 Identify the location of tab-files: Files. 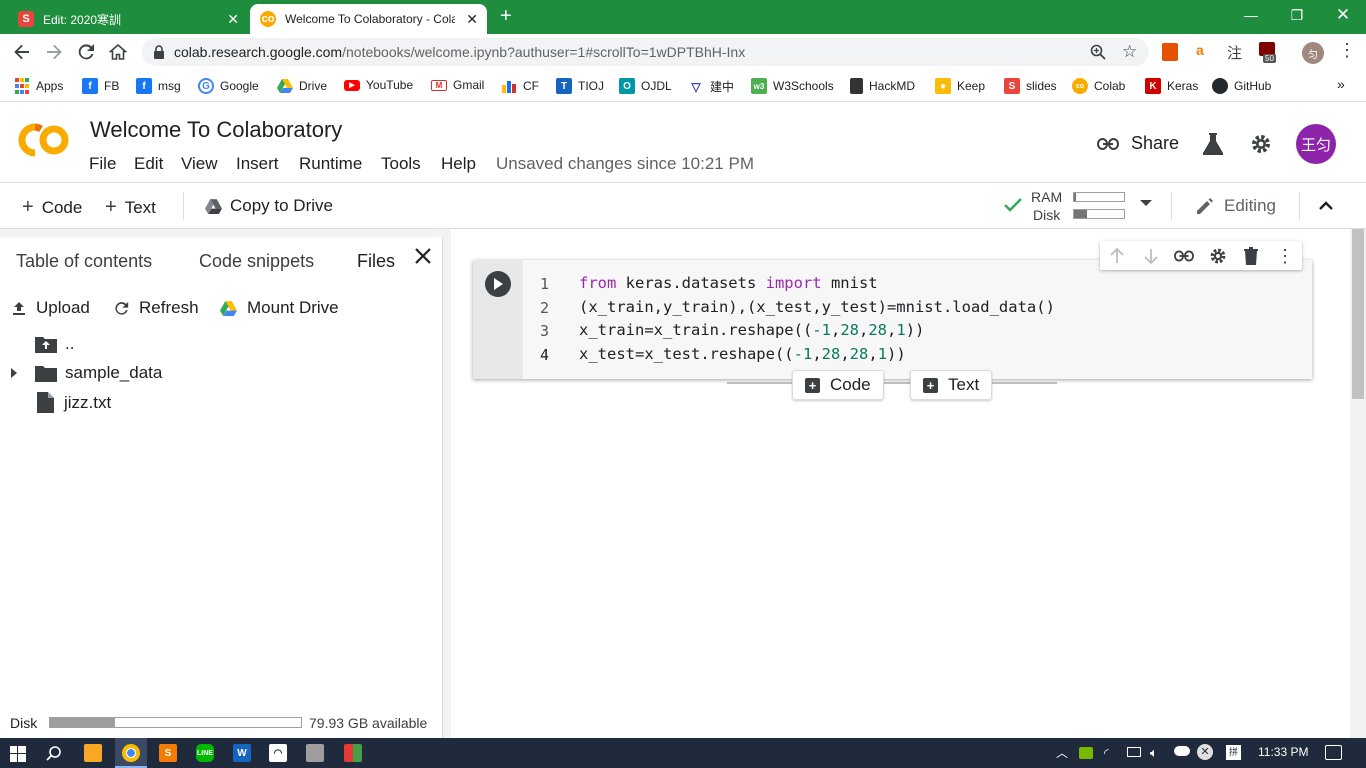
(376, 261).